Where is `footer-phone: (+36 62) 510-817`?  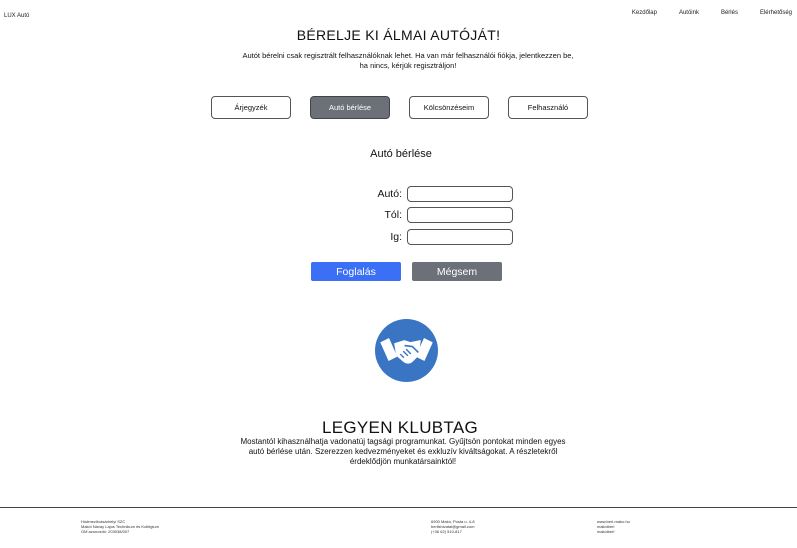 footer-phone: (+36 62) 510-817 is located at coordinates (453, 531).